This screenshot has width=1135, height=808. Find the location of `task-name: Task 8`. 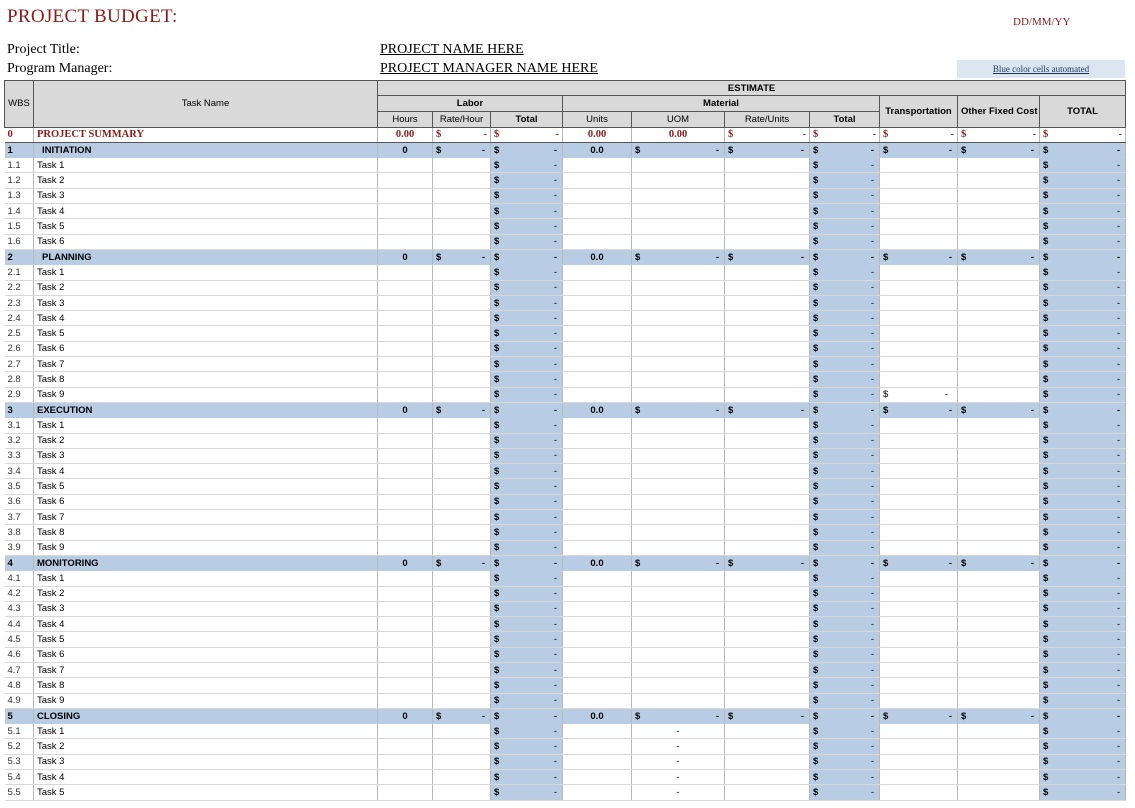

task-name: Task 8 is located at coordinates (205, 685).